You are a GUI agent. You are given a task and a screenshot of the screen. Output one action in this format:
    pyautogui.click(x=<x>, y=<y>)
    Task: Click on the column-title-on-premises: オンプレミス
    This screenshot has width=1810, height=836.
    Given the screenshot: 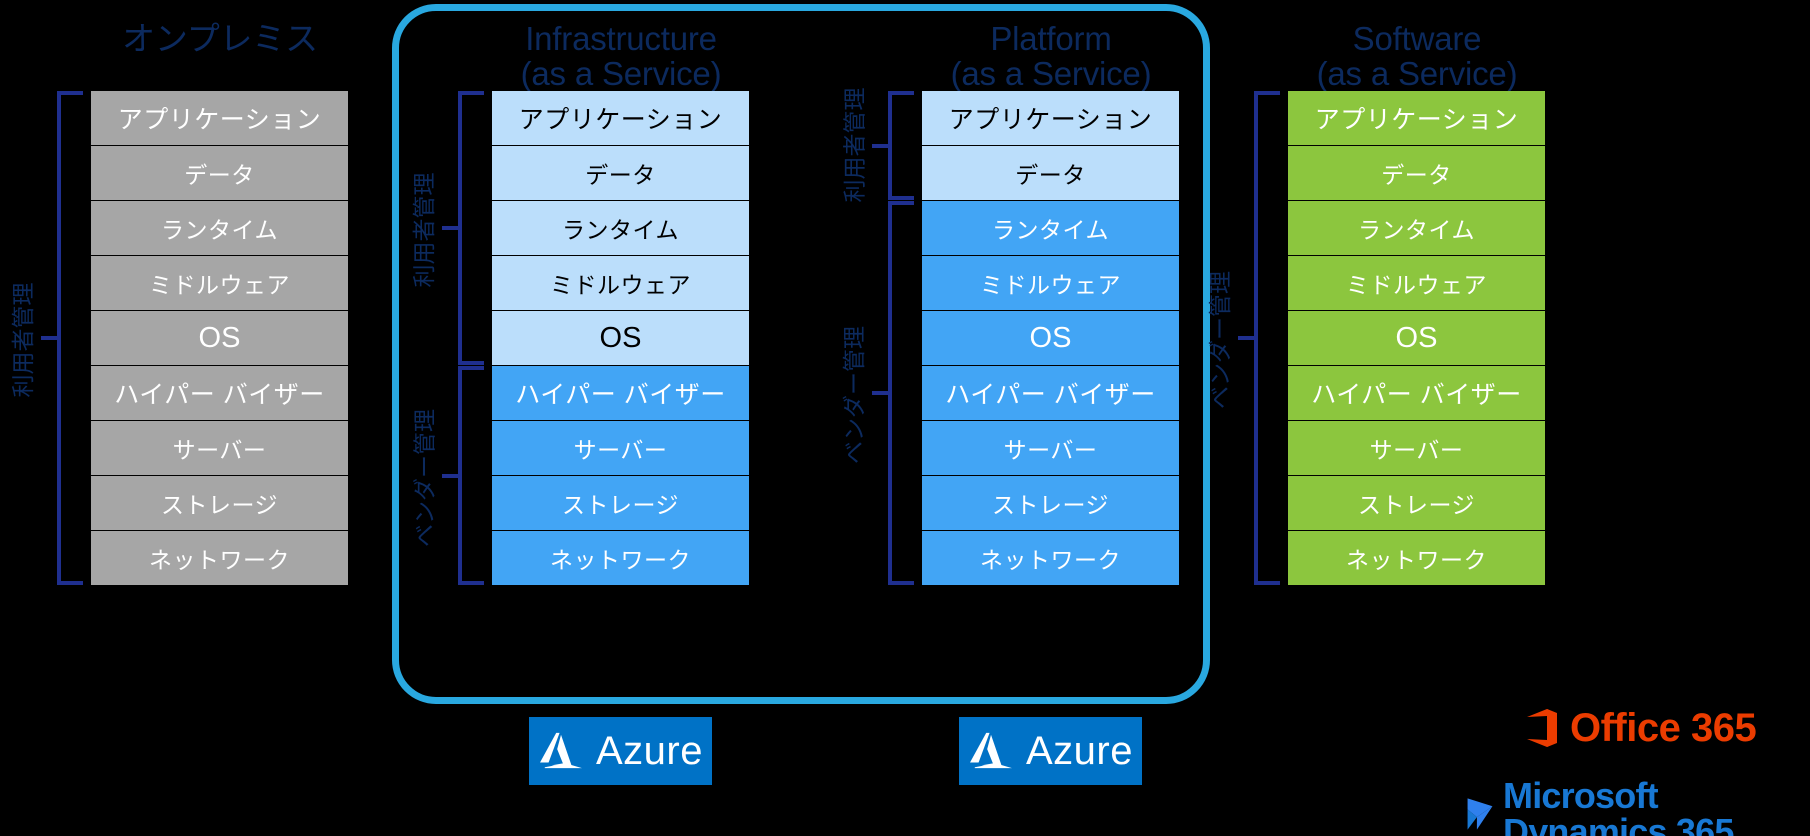 What is the action you would take?
    pyautogui.click(x=220, y=38)
    